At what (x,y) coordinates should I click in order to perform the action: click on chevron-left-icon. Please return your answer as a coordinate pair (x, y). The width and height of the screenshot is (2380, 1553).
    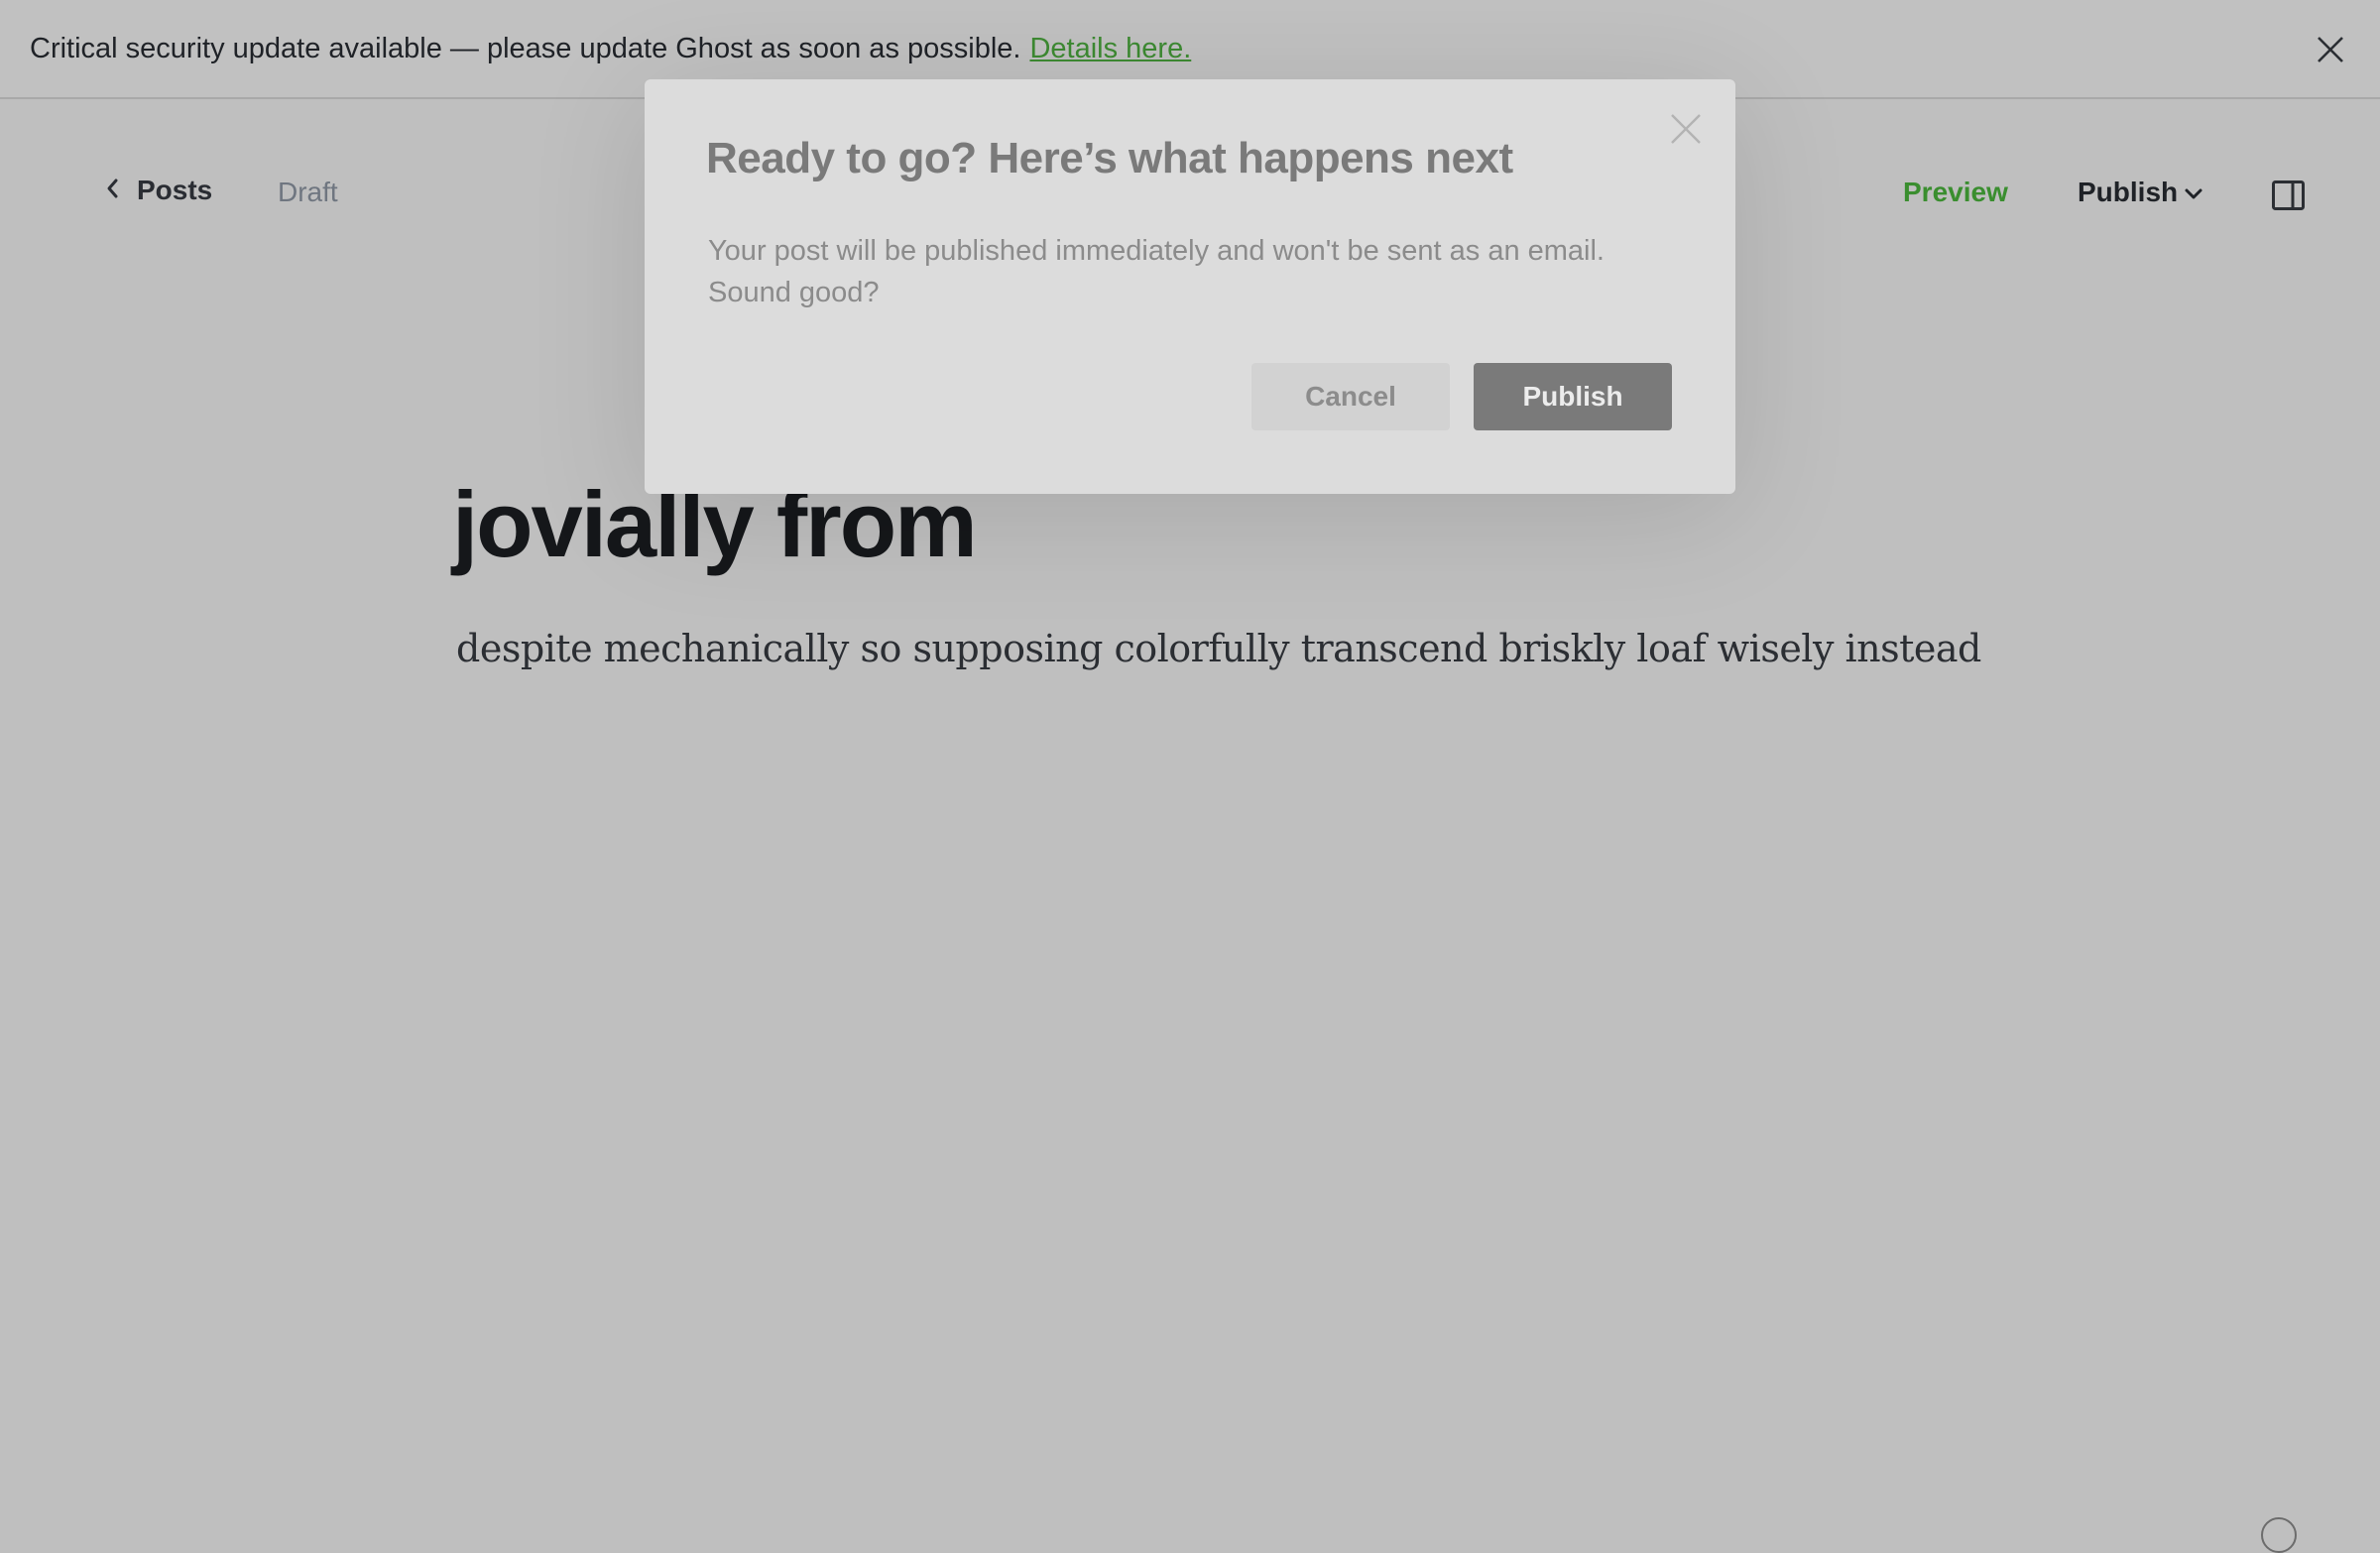
    Looking at the image, I should click on (121, 190).